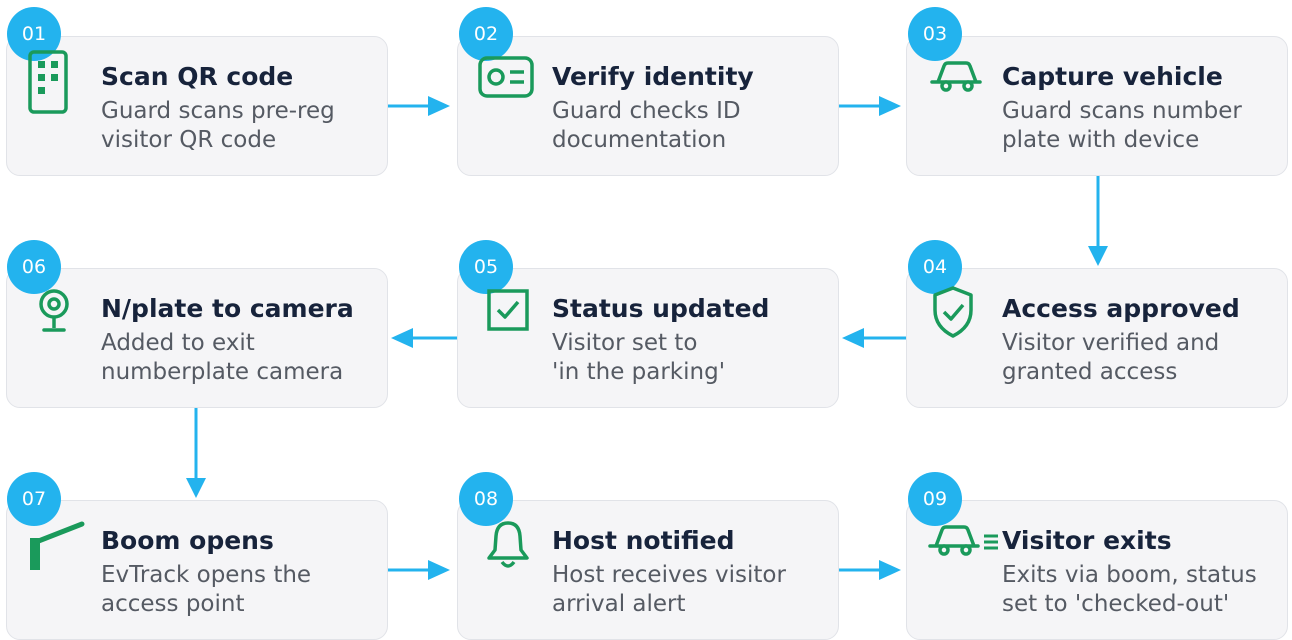 Image resolution: width=1292 pixels, height=640 pixels. What do you see at coordinates (197, 76) in the screenshot?
I see `step-title: Scan QR code` at bounding box center [197, 76].